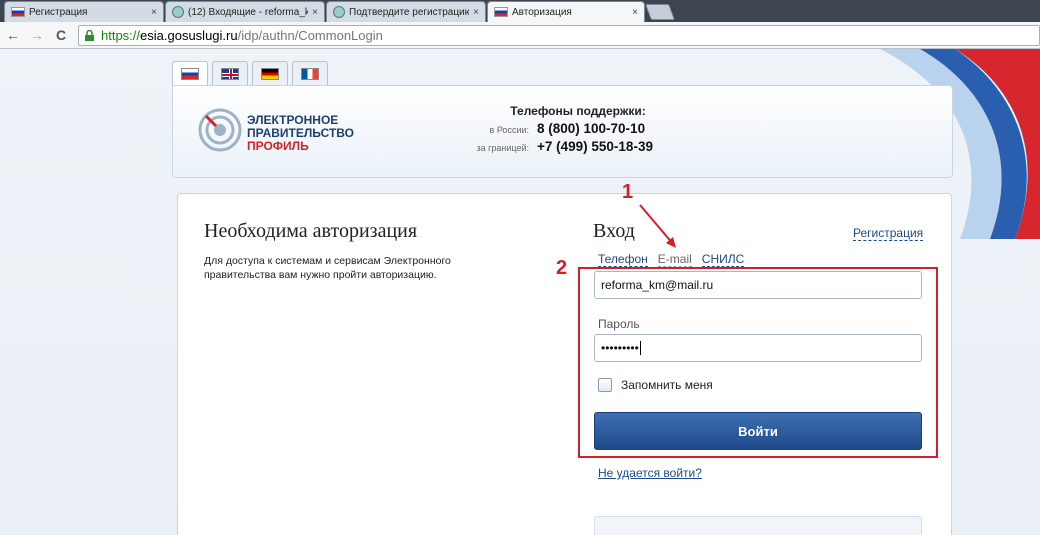 Image resolution: width=1040 pixels, height=535 pixels. I want to click on browser-tab-confirm: Подтвердите регистрацию ×, so click(406, 11).